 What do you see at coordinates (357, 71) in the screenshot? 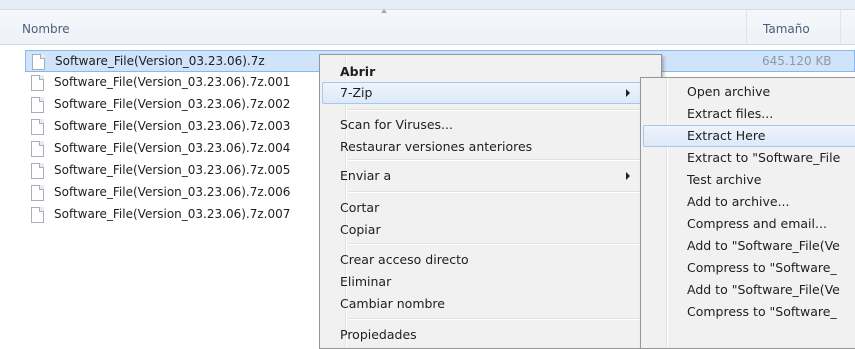
I see `menu-item-open: Abrir` at bounding box center [357, 71].